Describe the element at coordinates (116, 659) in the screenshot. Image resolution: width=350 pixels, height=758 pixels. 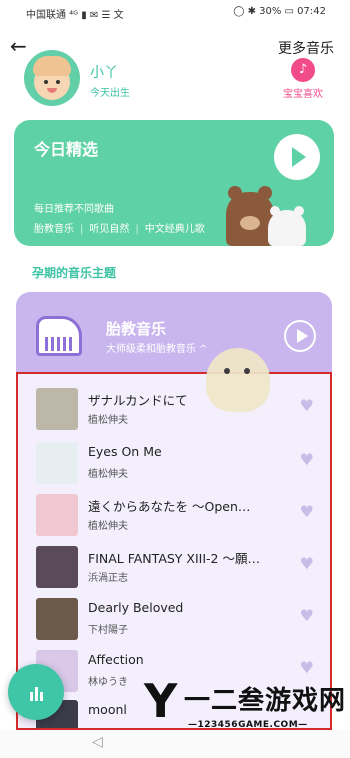
I see `song-title: Affection` at that location.